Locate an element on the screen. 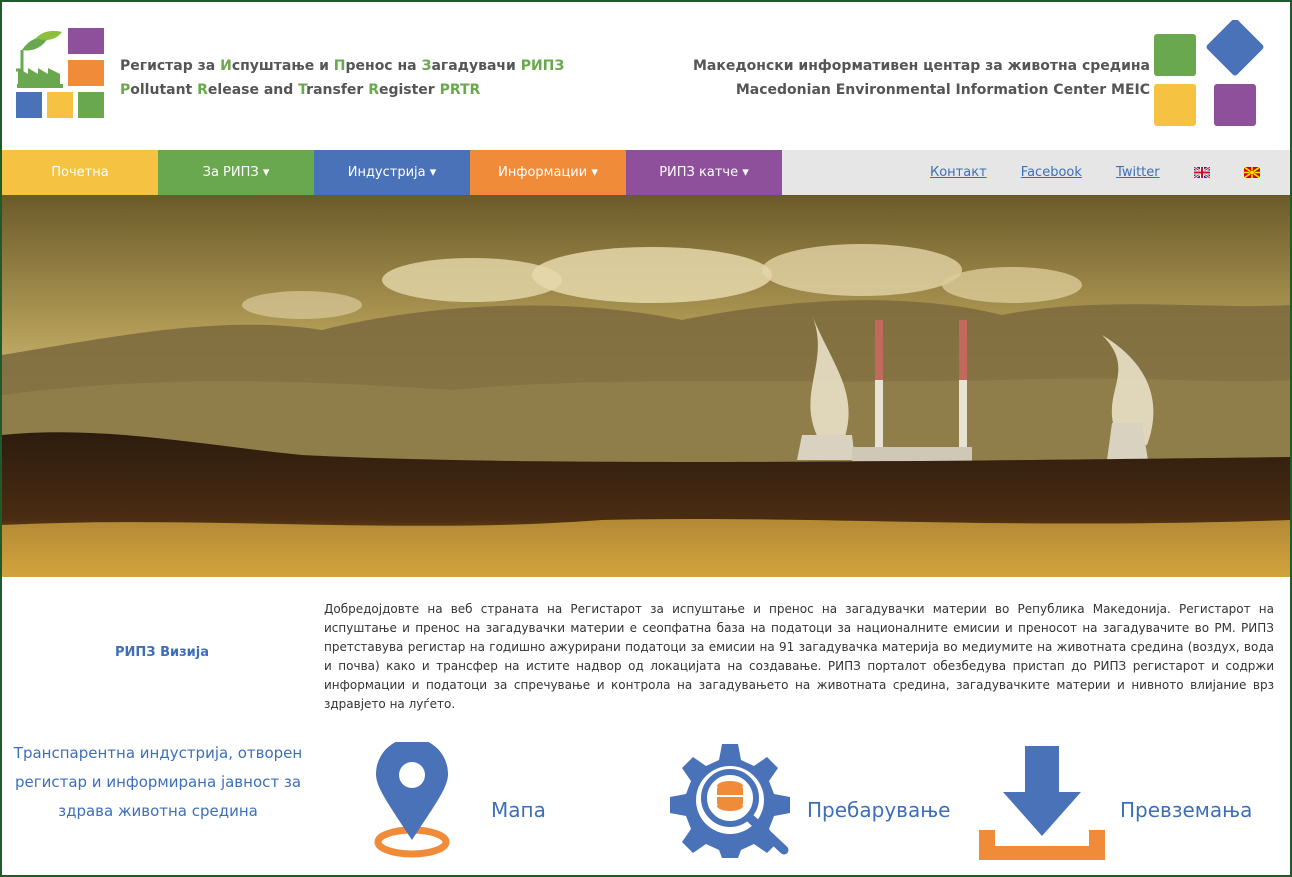  title-fragment: P is located at coordinates (125, 90).